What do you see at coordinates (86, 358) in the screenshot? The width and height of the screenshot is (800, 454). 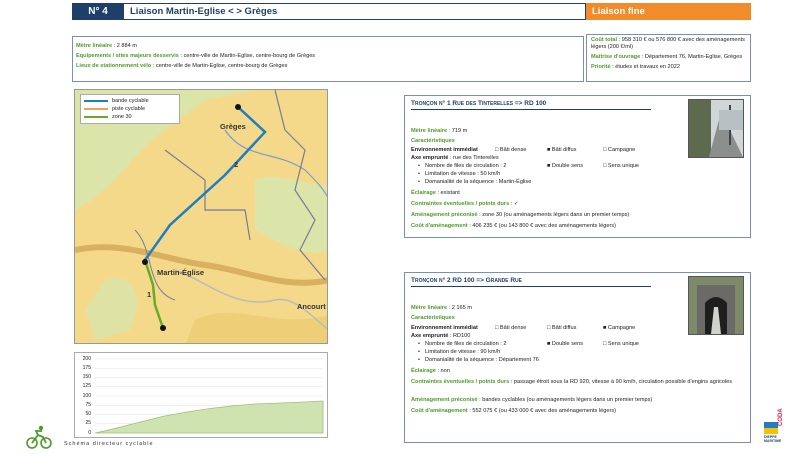 I see `profile-tick-label: 200` at bounding box center [86, 358].